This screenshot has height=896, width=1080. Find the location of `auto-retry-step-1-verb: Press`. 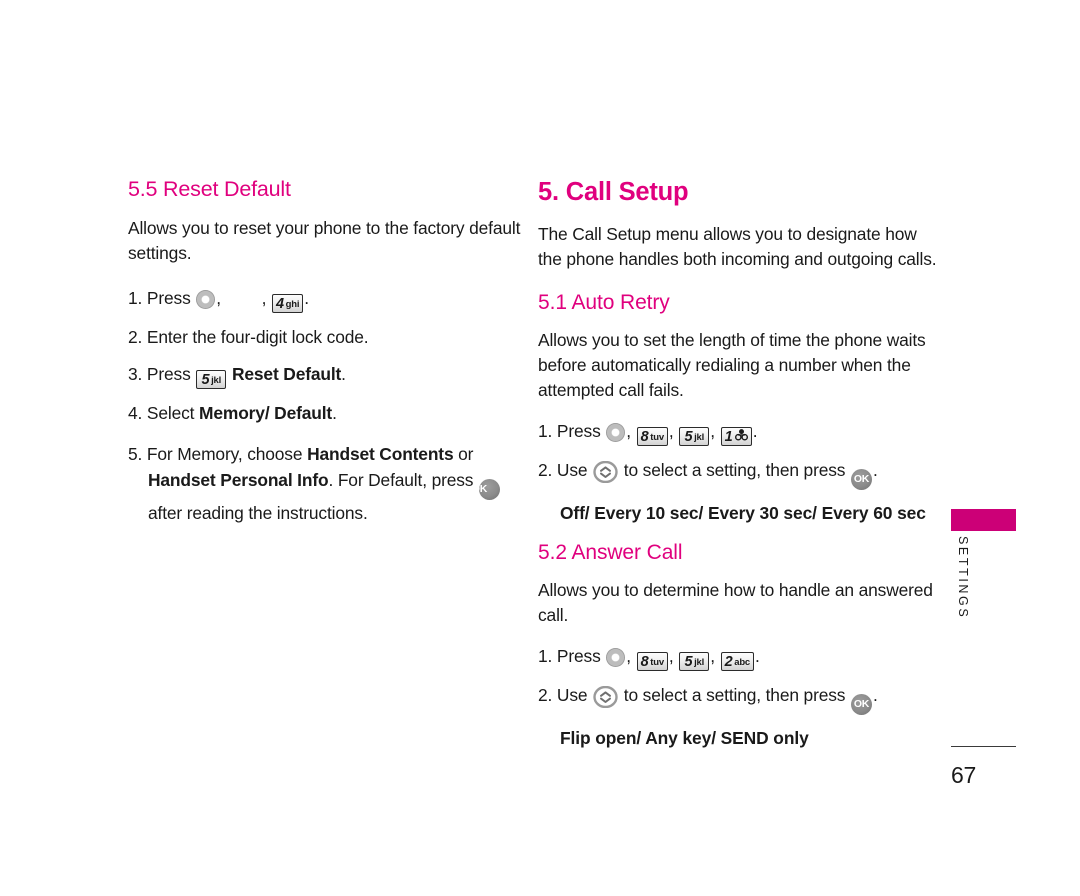

auto-retry-step-1-verb: Press is located at coordinates (578, 431).